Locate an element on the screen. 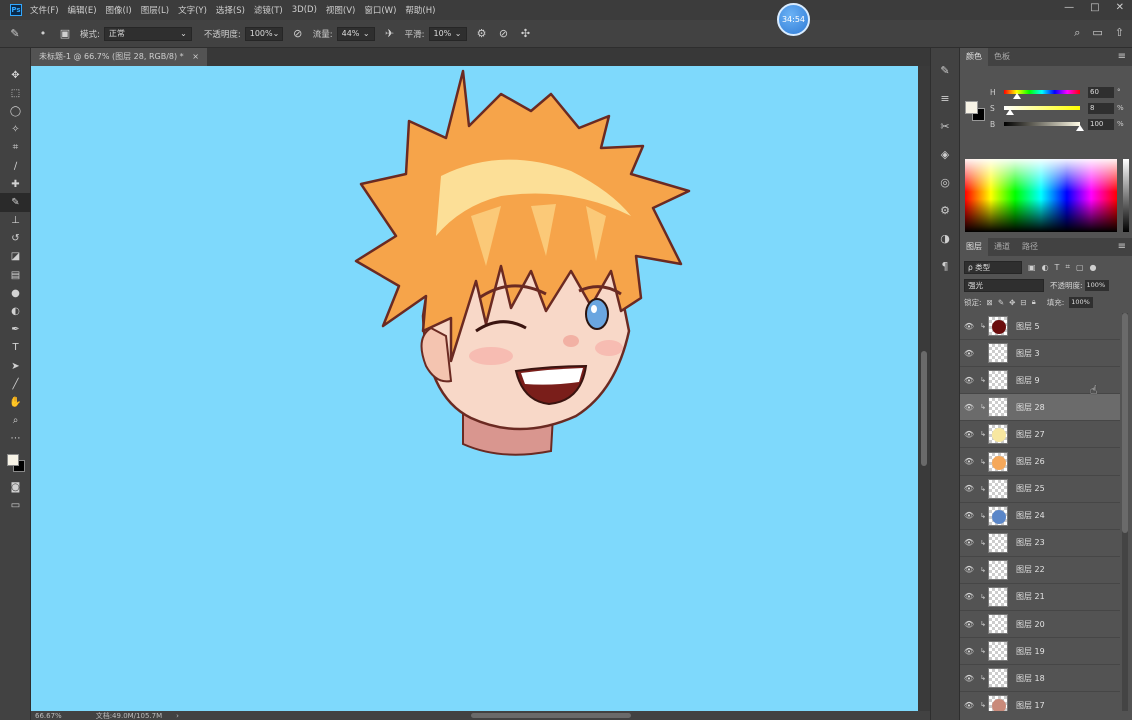  libraries-icon: ◎ is located at coordinates (945, 182).